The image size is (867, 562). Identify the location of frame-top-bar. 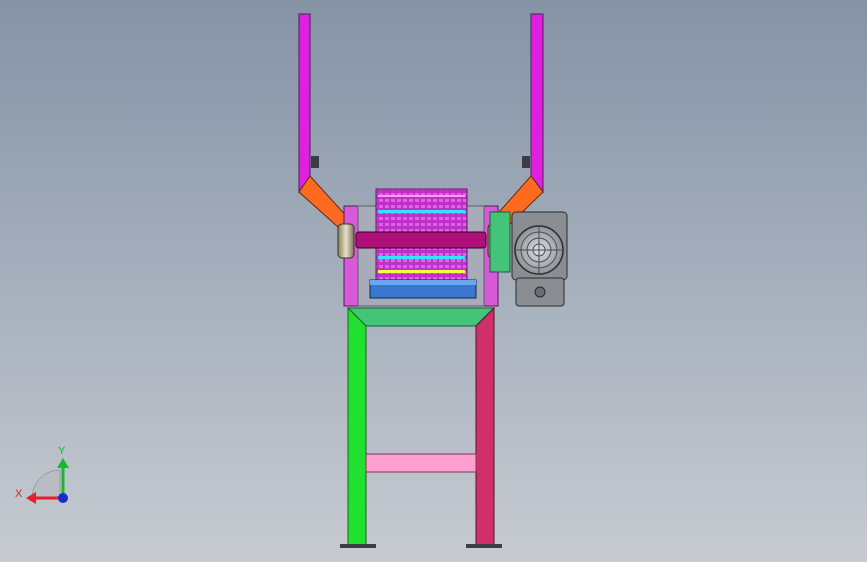
(421, 317).